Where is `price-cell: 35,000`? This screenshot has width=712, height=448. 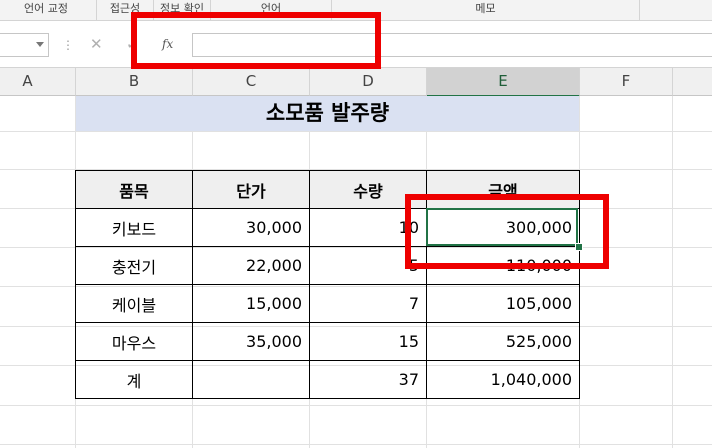 price-cell: 35,000 is located at coordinates (251, 341).